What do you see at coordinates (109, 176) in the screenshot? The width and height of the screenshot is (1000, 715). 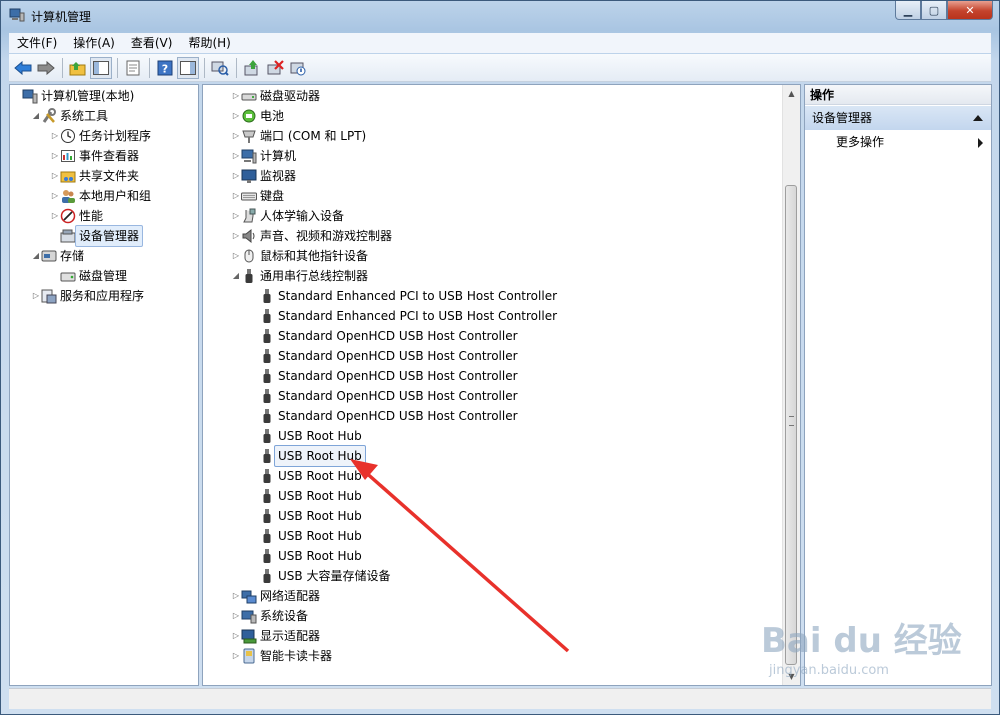 I see `console-tree-label: 共享文件夹` at bounding box center [109, 176].